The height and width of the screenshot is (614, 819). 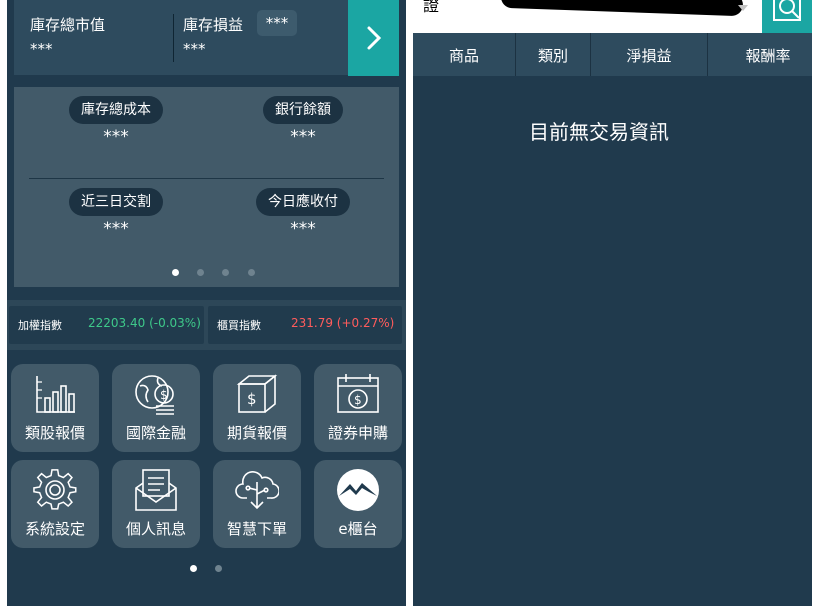 I want to click on menu-securities-subscription: $ 證券申購, so click(x=358, y=408).